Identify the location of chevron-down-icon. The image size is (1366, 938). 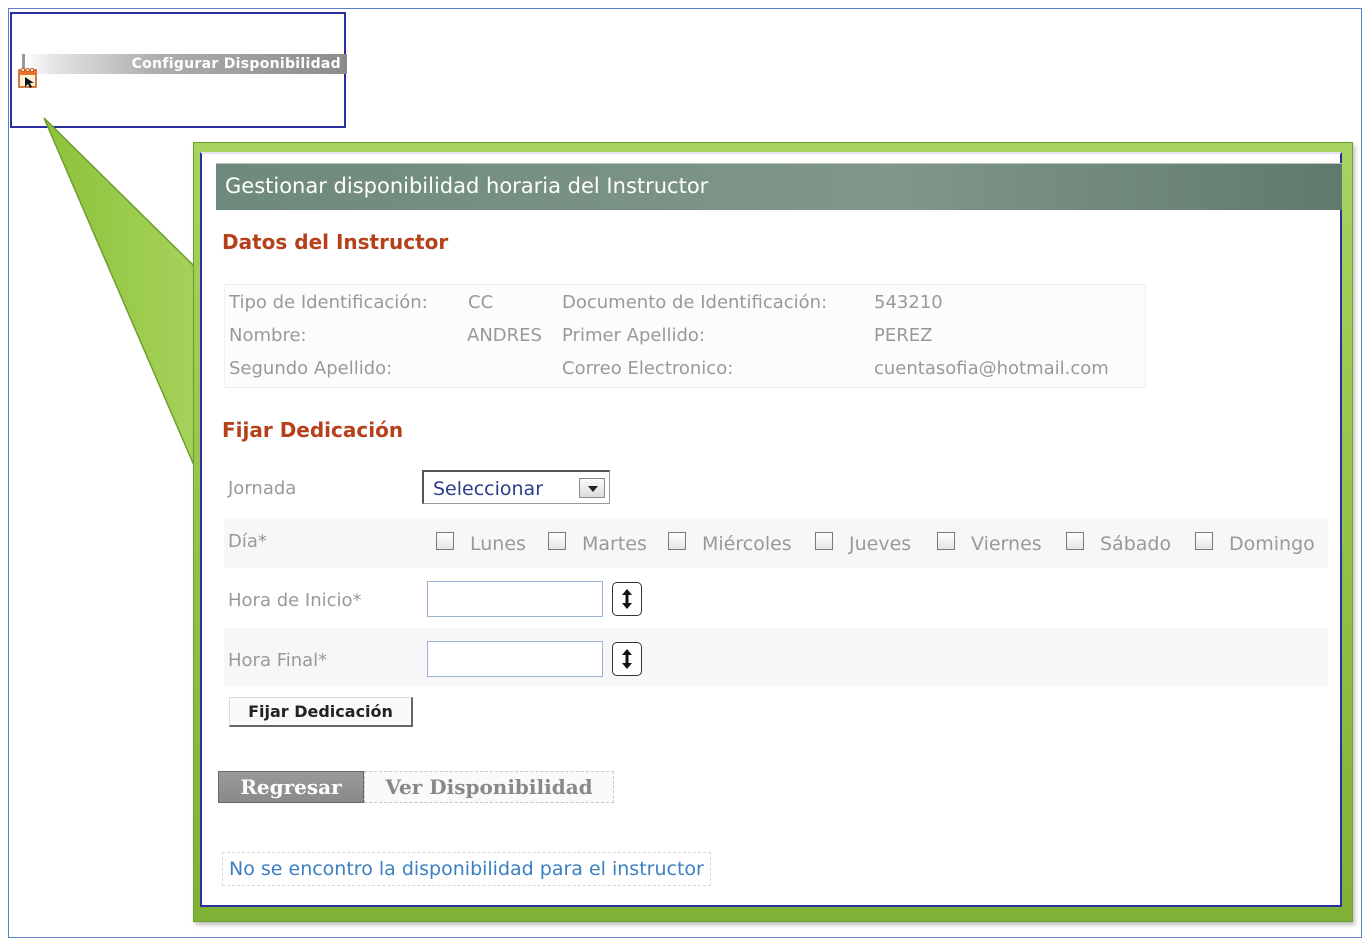
(592, 488).